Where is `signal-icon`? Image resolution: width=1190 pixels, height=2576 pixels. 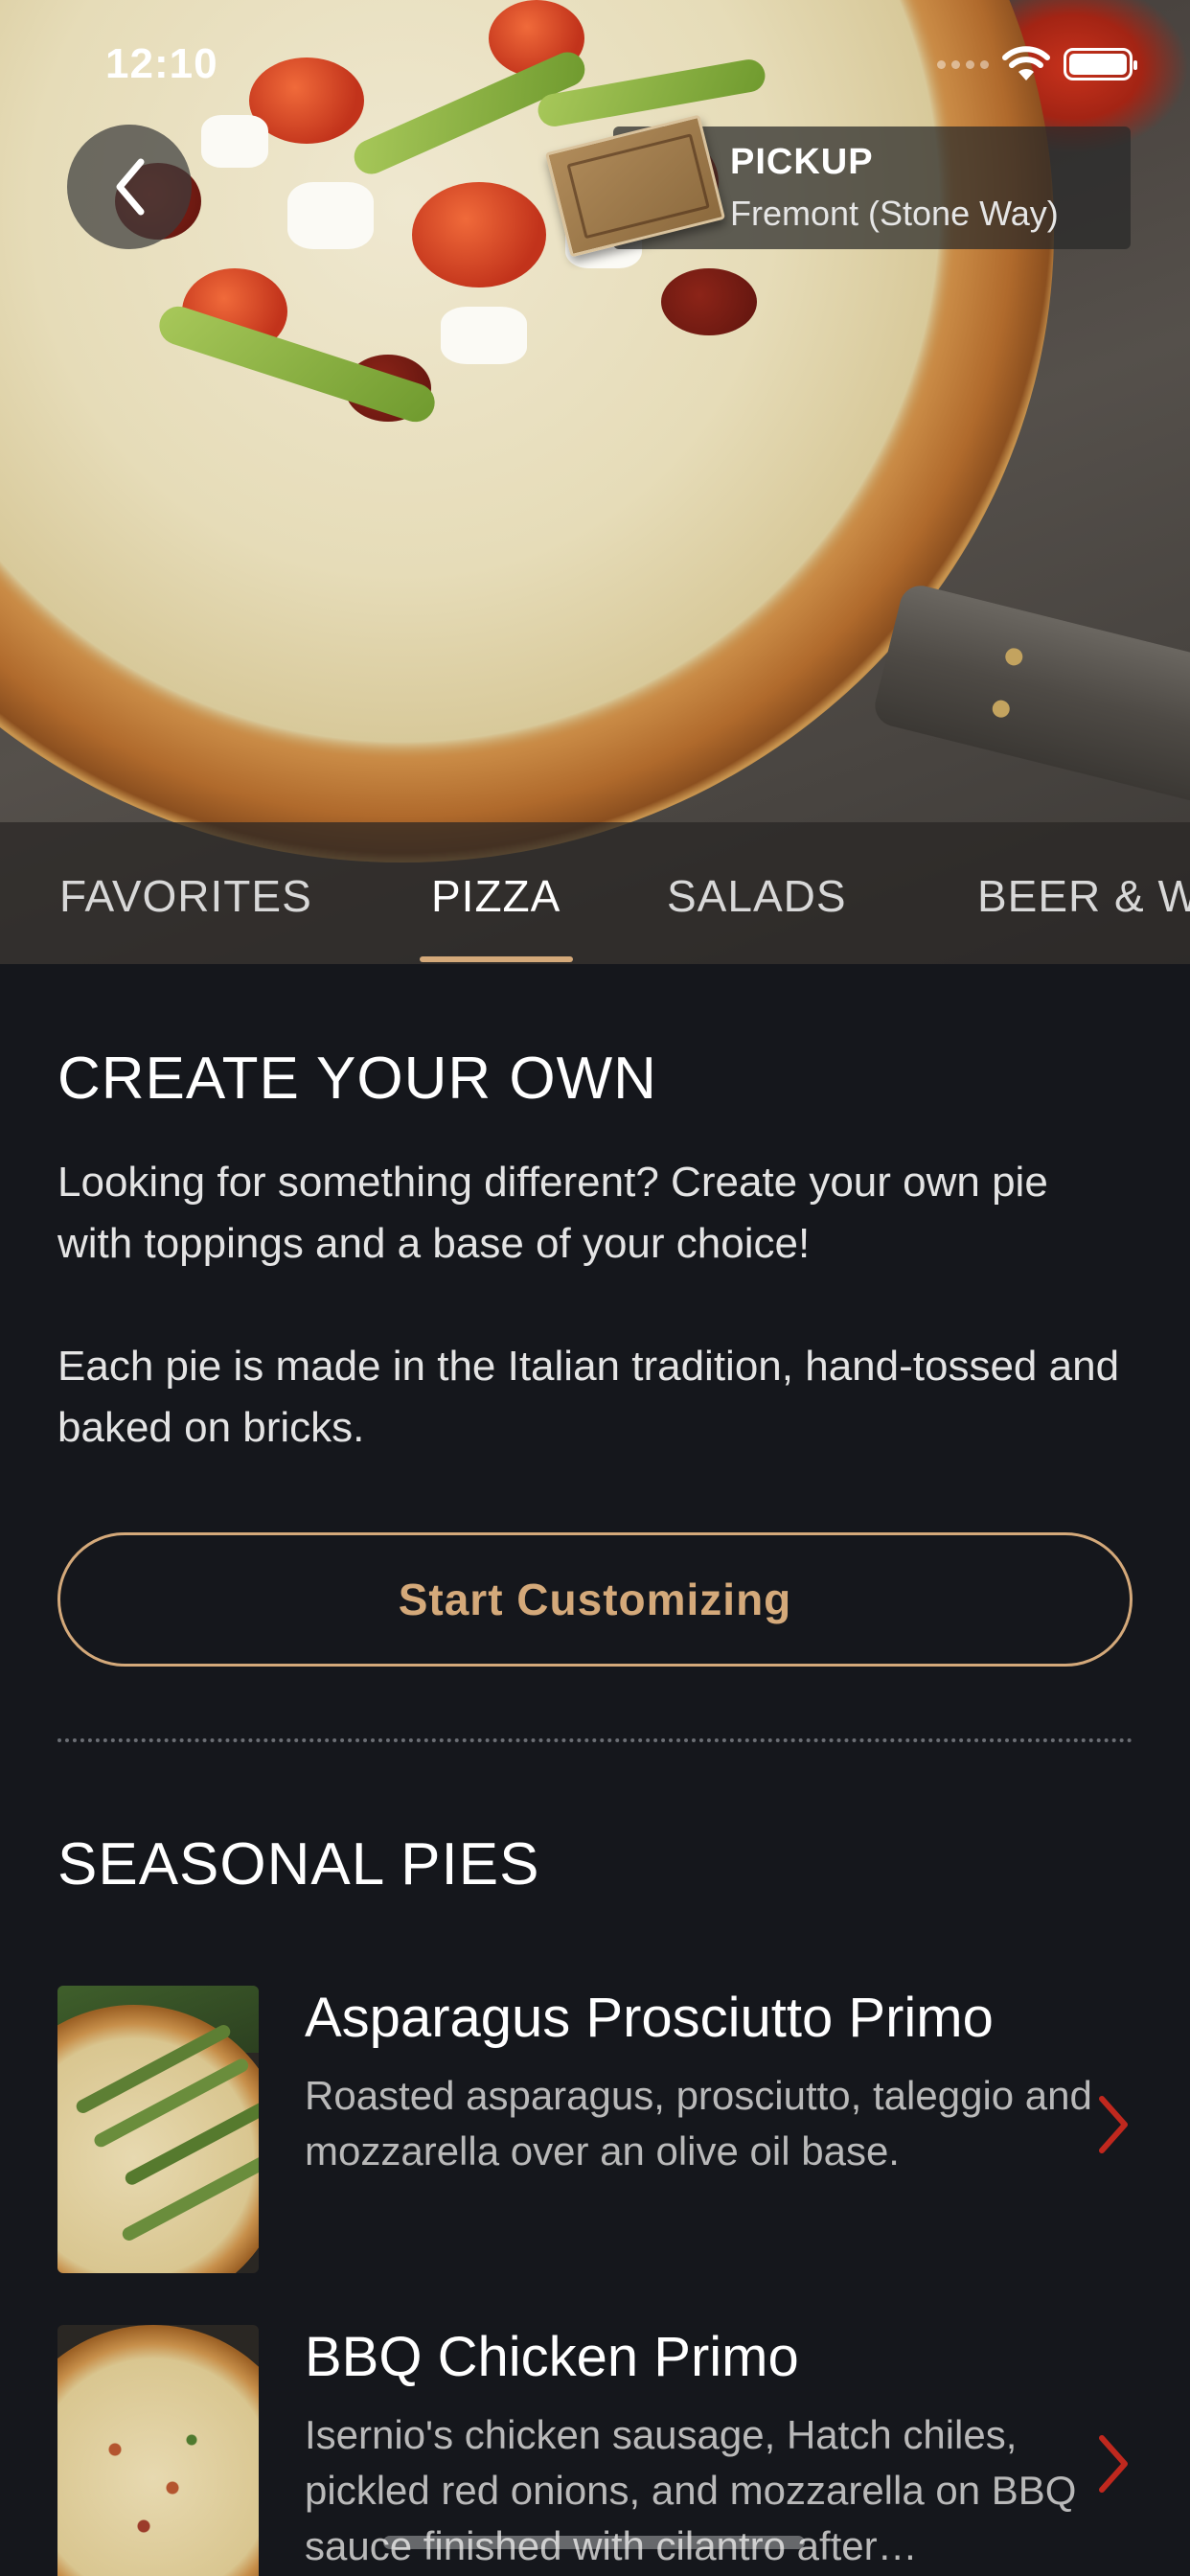
signal-icon is located at coordinates (963, 64).